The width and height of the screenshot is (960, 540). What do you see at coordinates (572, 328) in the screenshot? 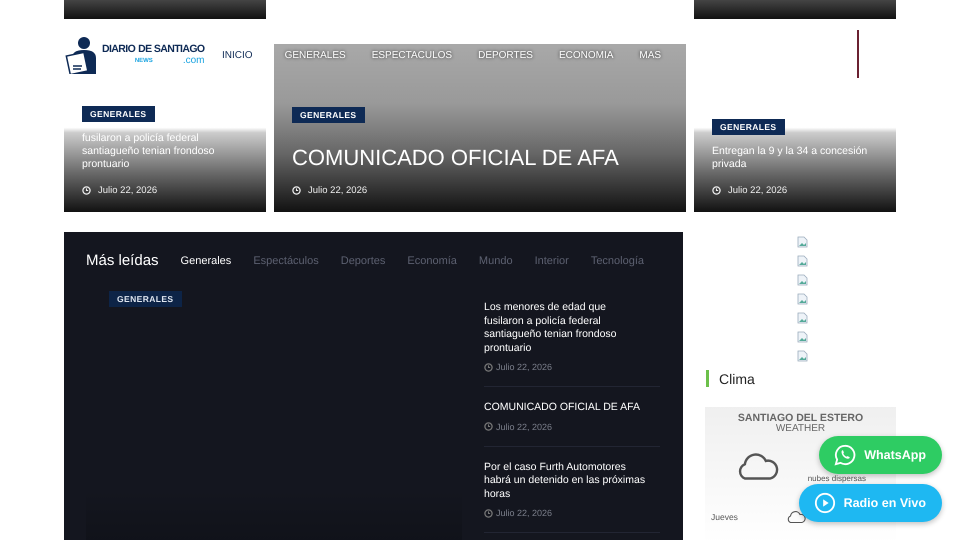
I see `story-title: Los menores de edad que fusilaron a policía federal santiagueño tenian frondoso prontuario` at bounding box center [572, 328].